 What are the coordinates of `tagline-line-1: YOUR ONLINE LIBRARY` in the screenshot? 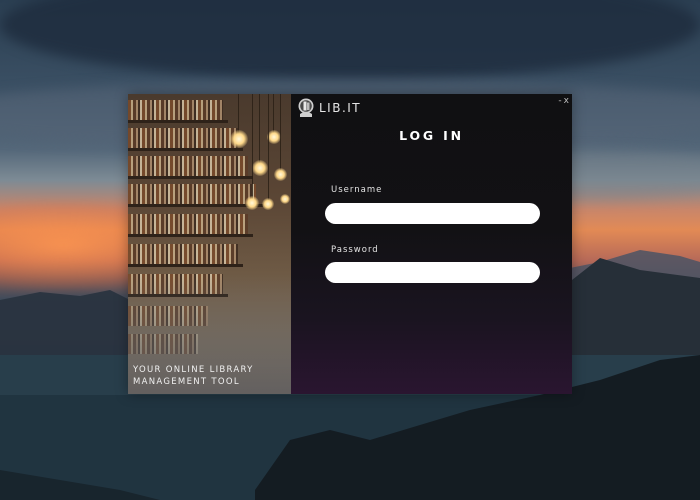 It's located at (193, 370).